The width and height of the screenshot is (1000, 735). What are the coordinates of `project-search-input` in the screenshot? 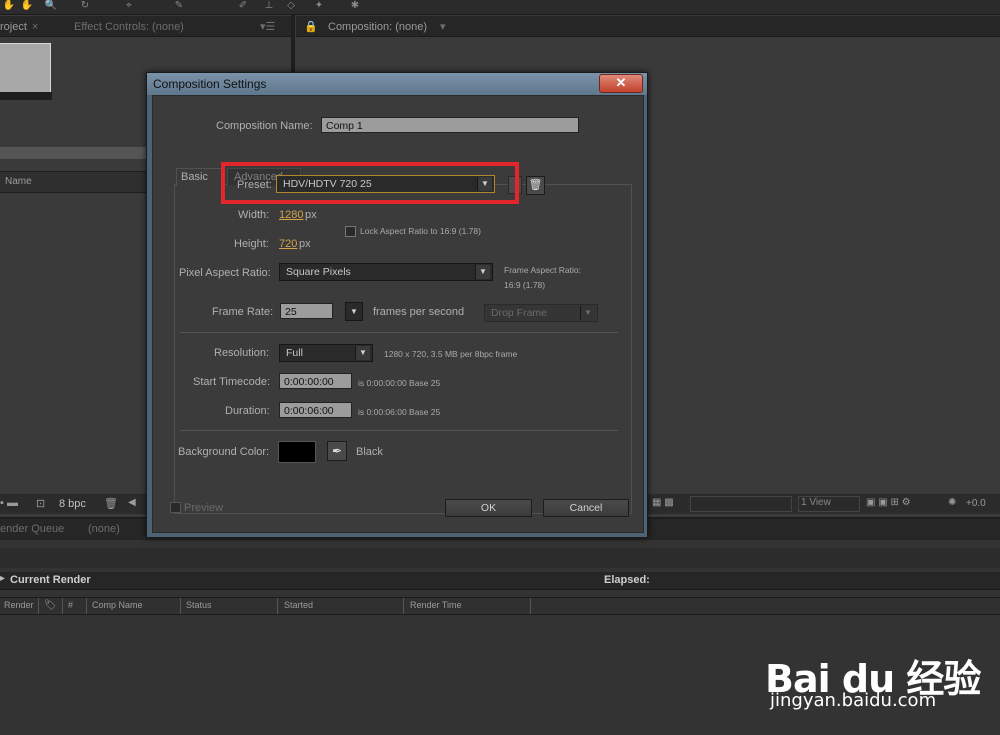 It's located at (73, 153).